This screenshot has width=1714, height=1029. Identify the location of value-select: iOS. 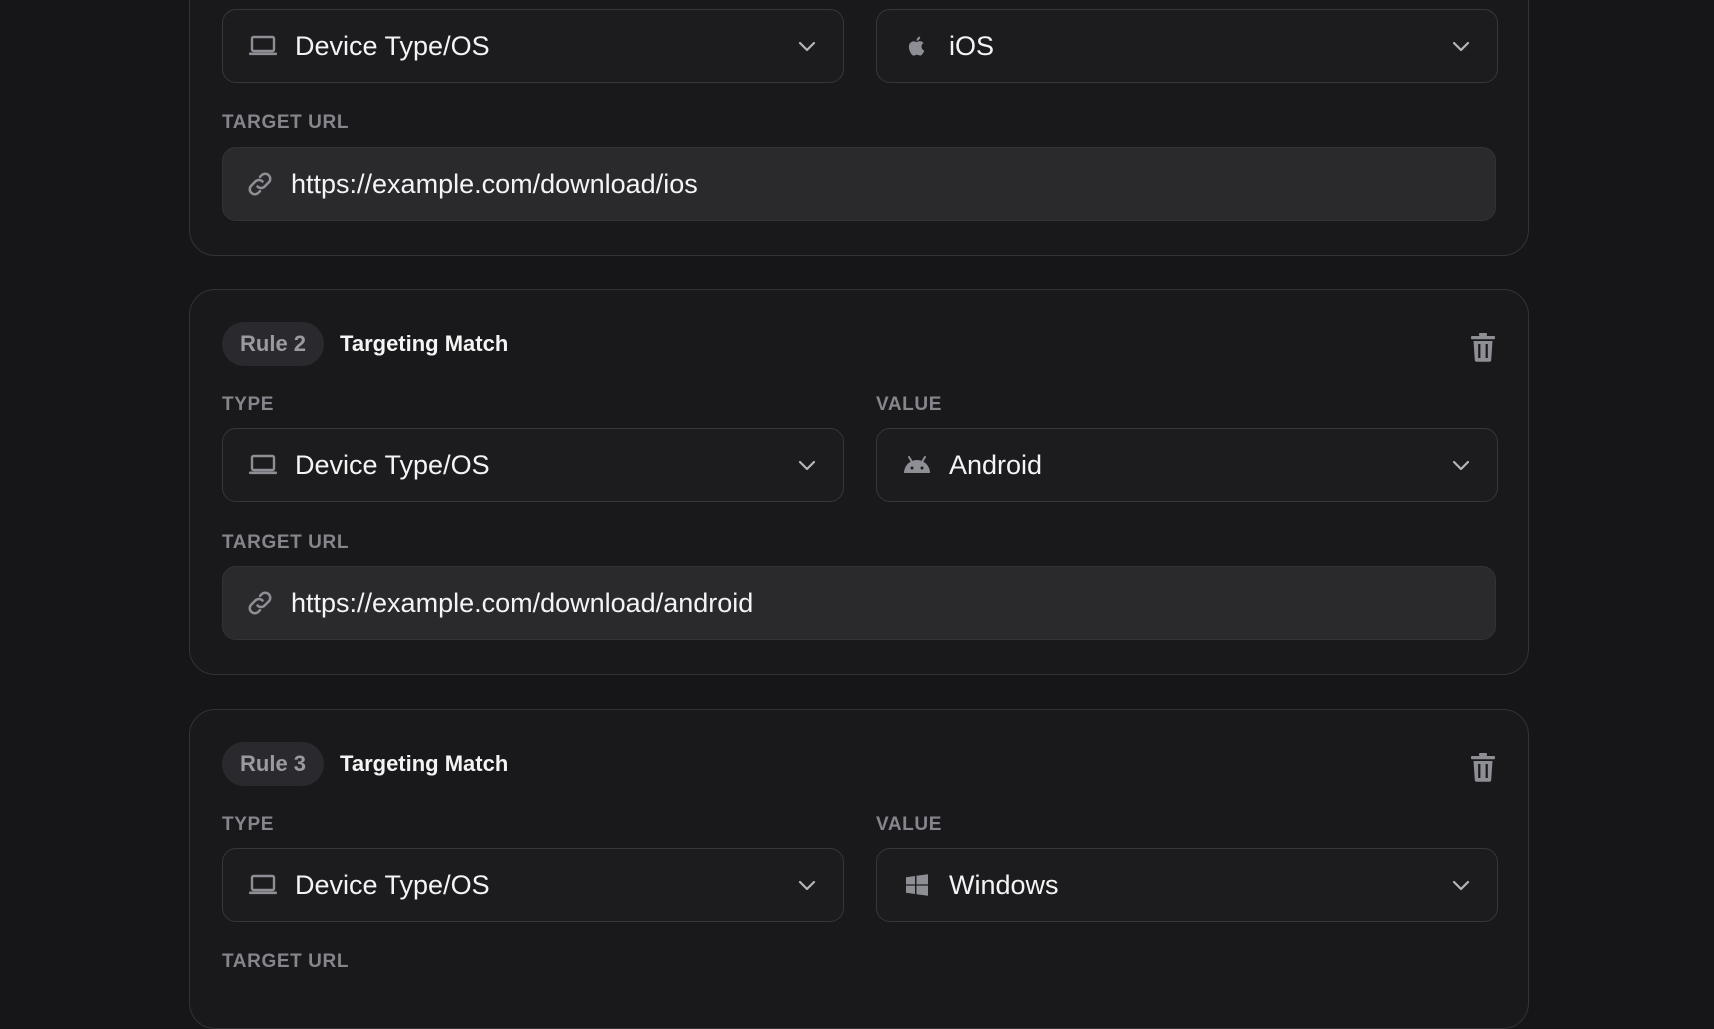
(1187, 46).